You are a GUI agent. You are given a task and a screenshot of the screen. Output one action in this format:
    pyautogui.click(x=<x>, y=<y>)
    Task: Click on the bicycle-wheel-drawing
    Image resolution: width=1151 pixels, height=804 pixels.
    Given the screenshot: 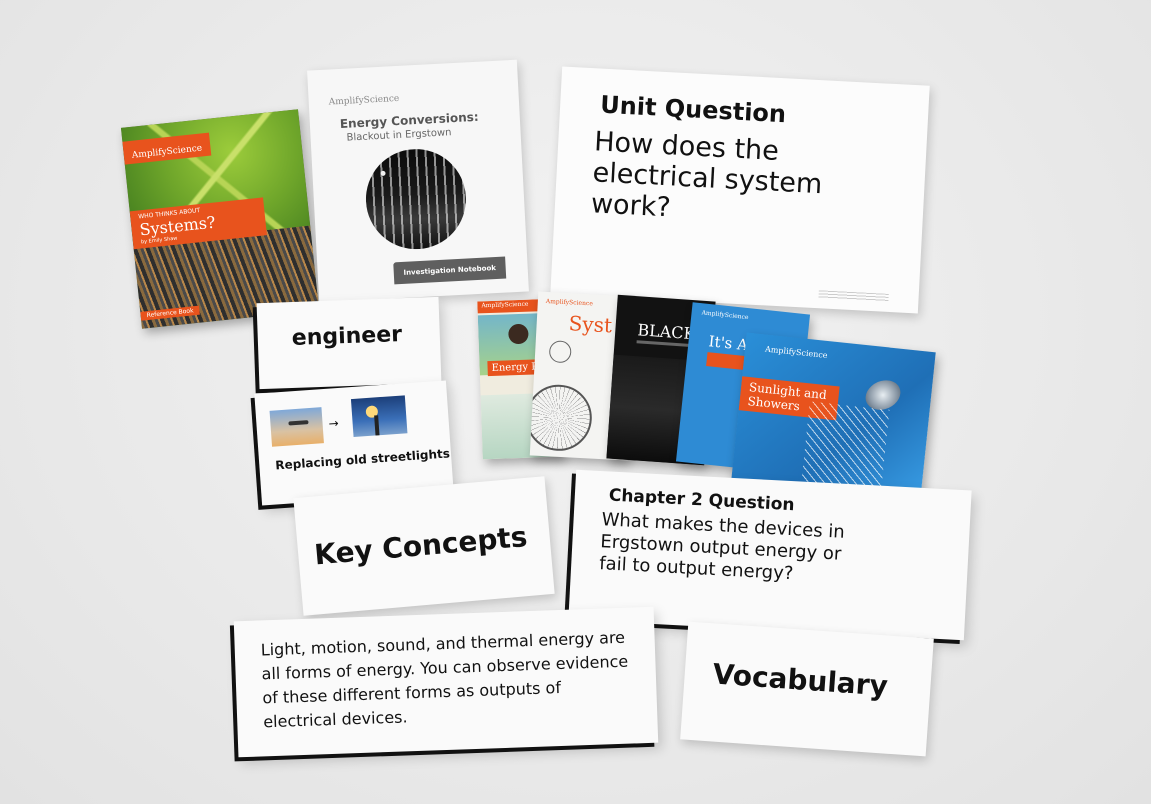 What is the action you would take?
    pyautogui.click(x=561, y=418)
    